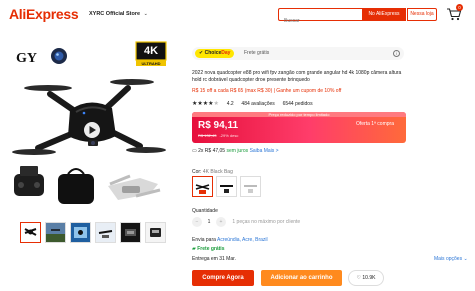 The height and width of the screenshot is (291, 475). What do you see at coordinates (396, 53) in the screenshot?
I see `info-icon: i` at bounding box center [396, 53].